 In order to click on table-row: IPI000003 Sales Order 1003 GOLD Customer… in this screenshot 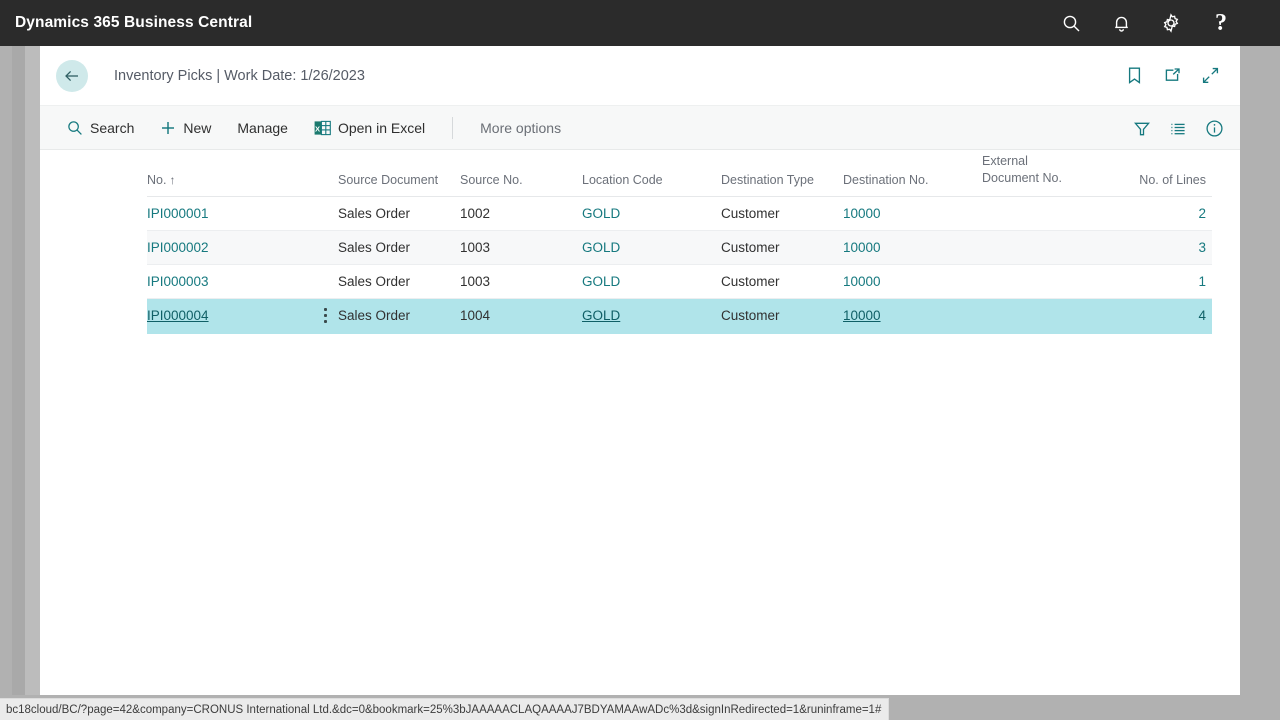, I will do `click(680, 281)`.